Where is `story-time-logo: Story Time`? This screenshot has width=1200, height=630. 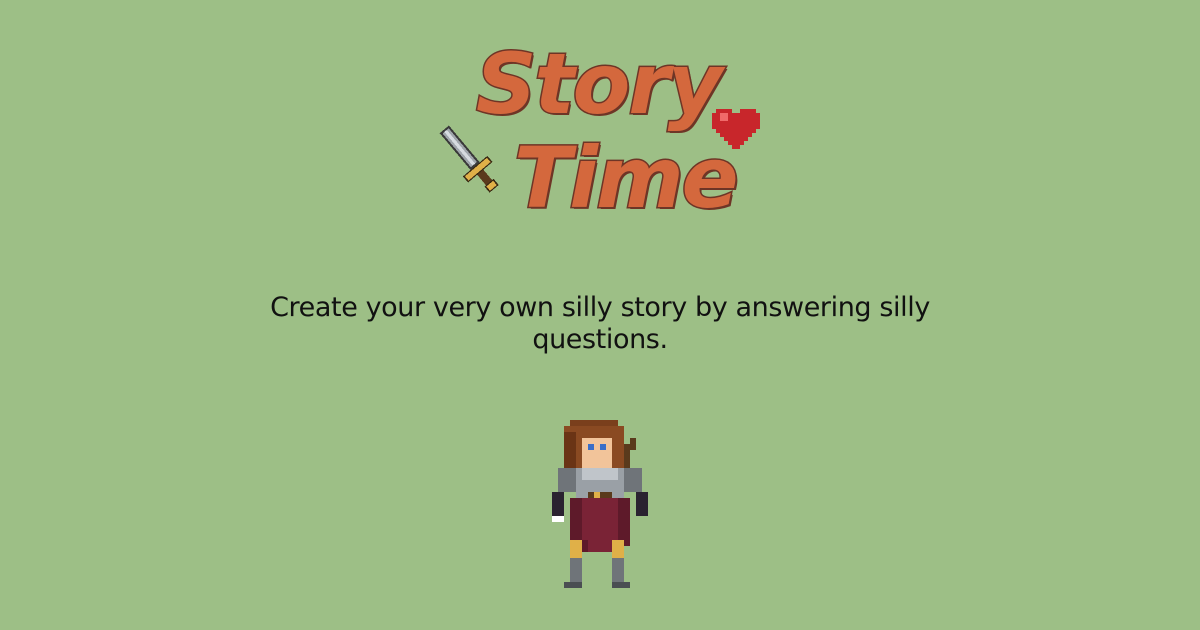 story-time-logo: Story Time is located at coordinates (600, 135).